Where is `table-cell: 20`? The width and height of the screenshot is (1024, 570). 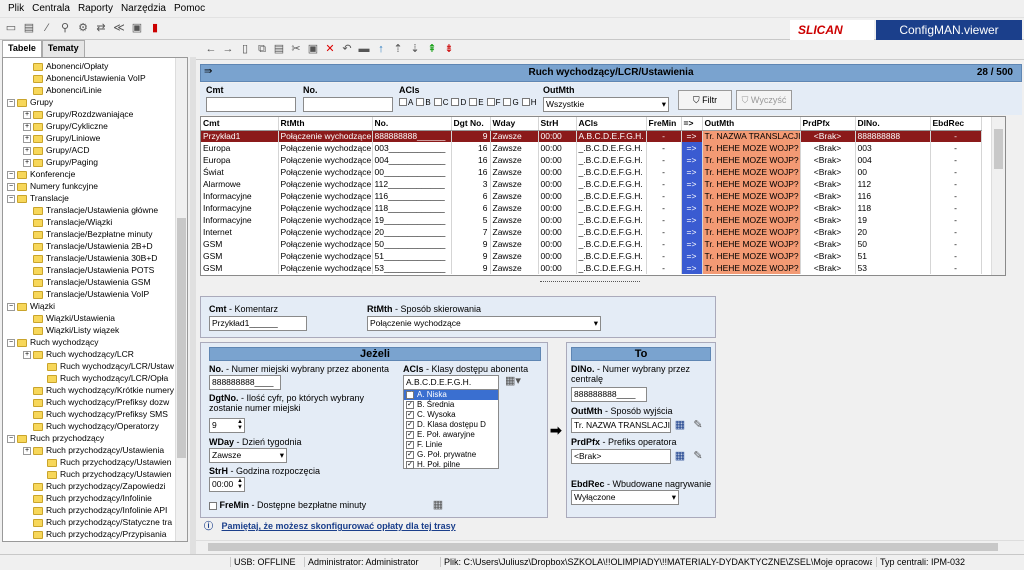
table-cell: 20 is located at coordinates (893, 232).